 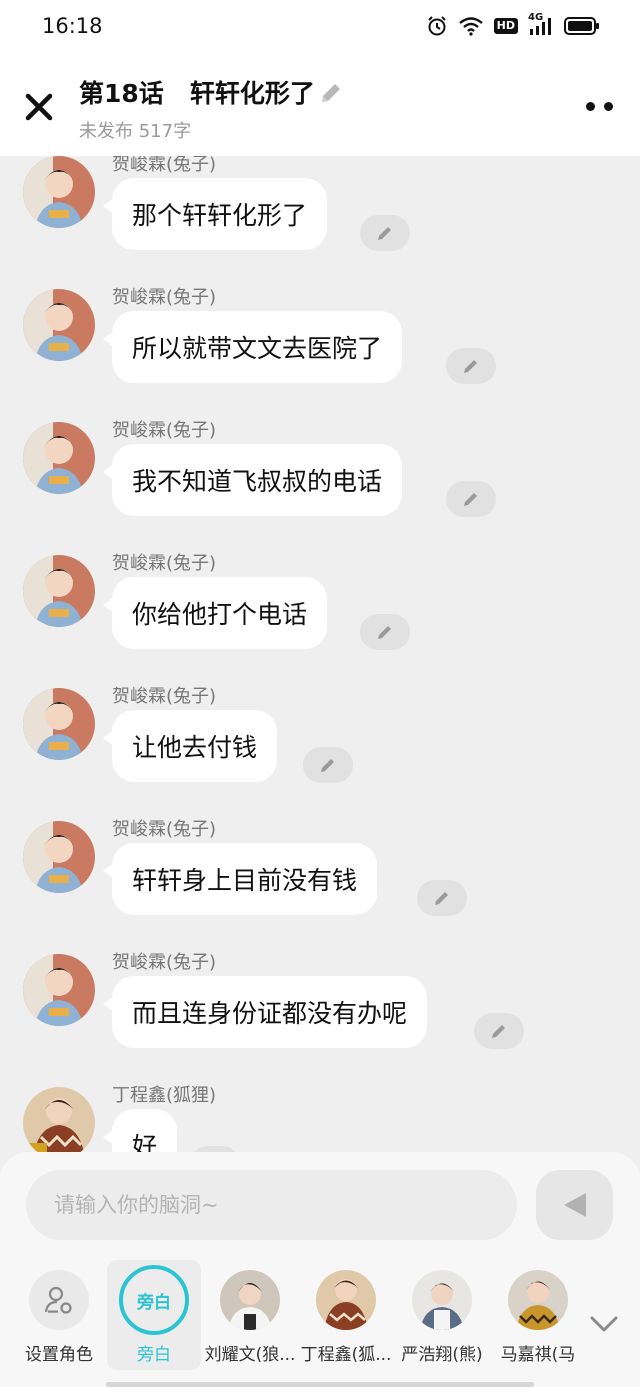 I want to click on more-options-button, so click(x=600, y=107).